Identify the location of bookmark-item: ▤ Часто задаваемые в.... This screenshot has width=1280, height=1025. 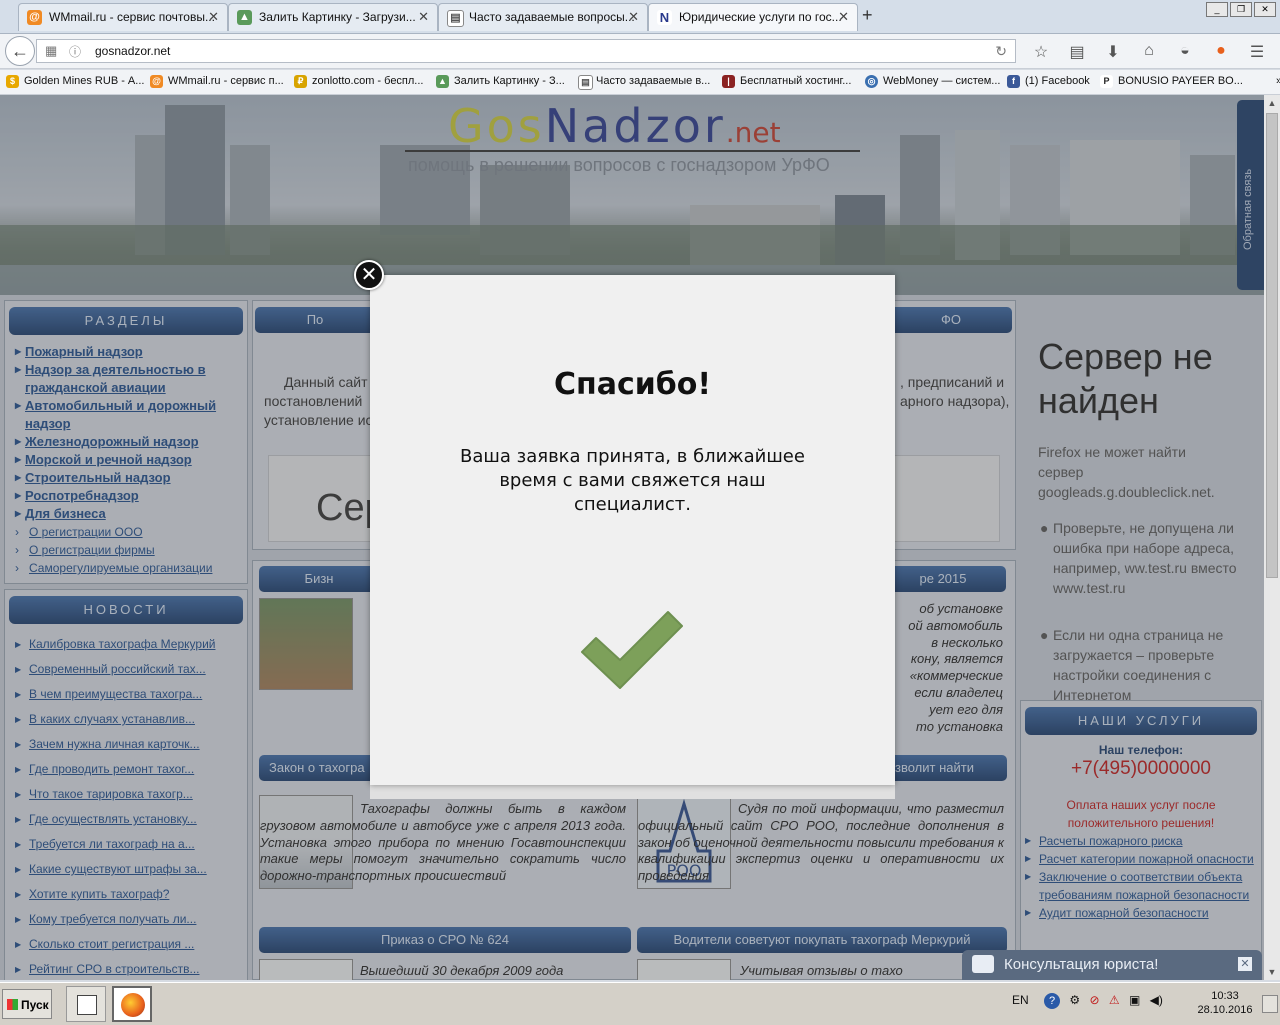
(644, 82).